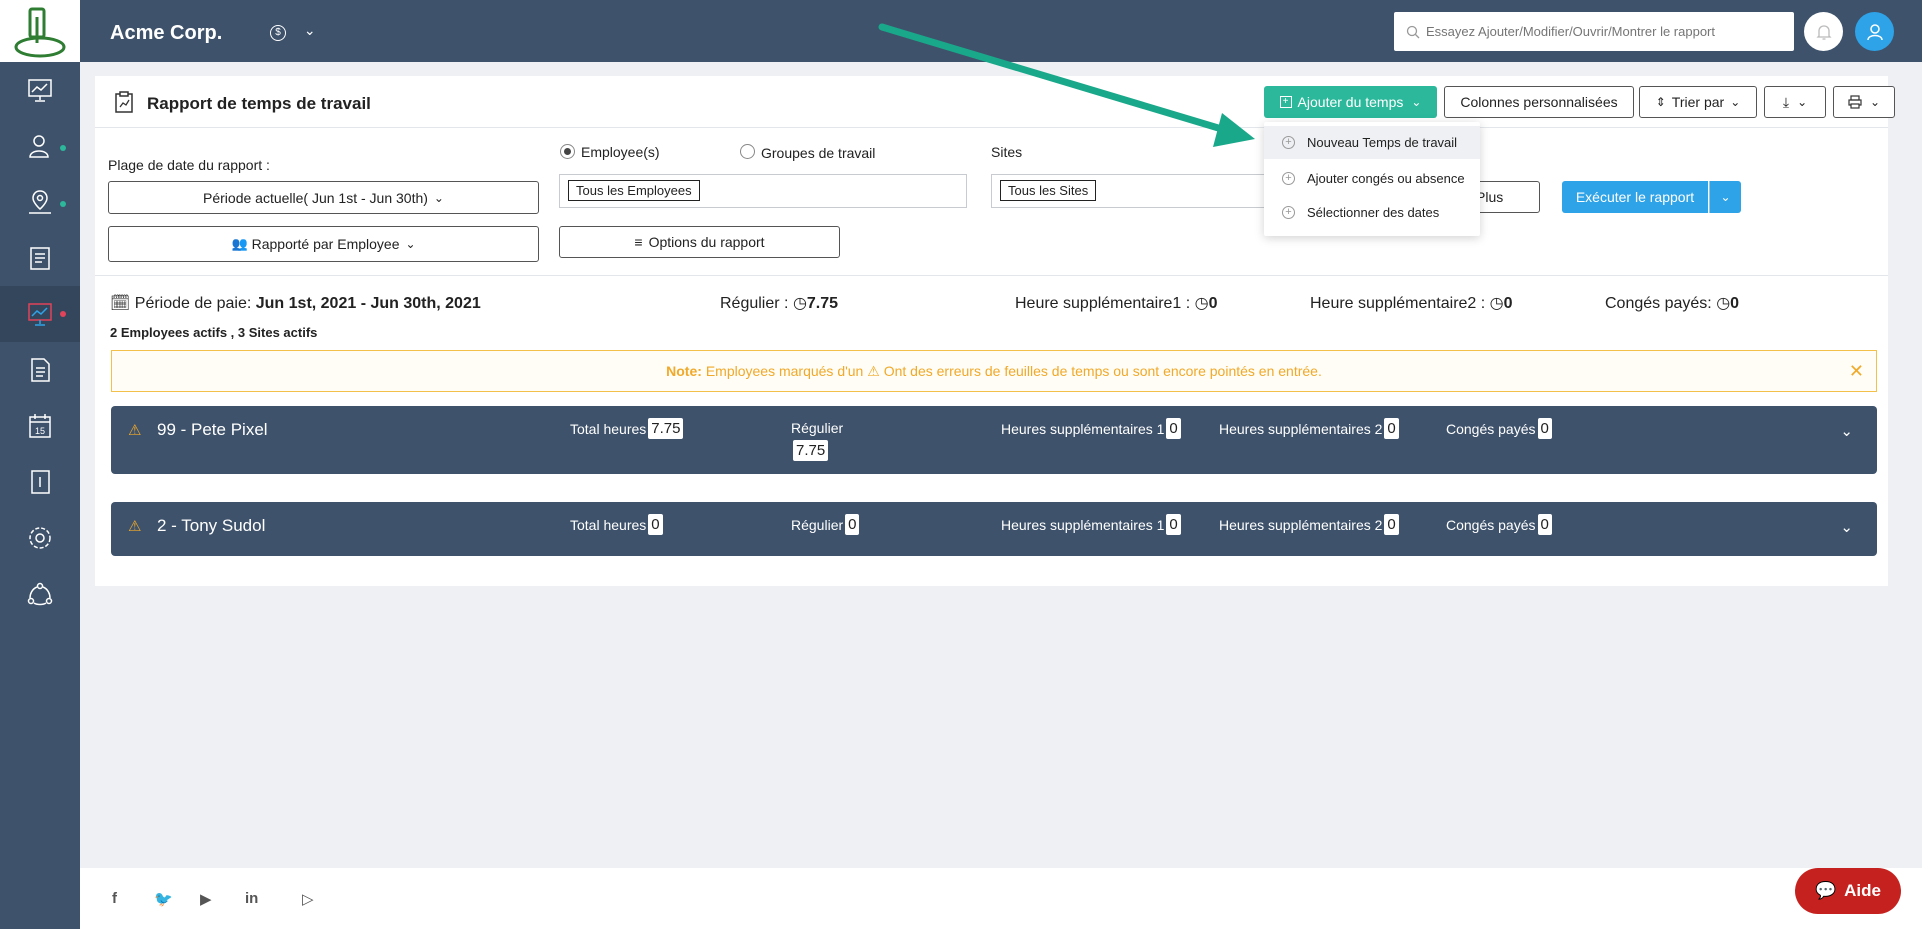  I want to click on employees-field: Tous les Employees, so click(763, 191).